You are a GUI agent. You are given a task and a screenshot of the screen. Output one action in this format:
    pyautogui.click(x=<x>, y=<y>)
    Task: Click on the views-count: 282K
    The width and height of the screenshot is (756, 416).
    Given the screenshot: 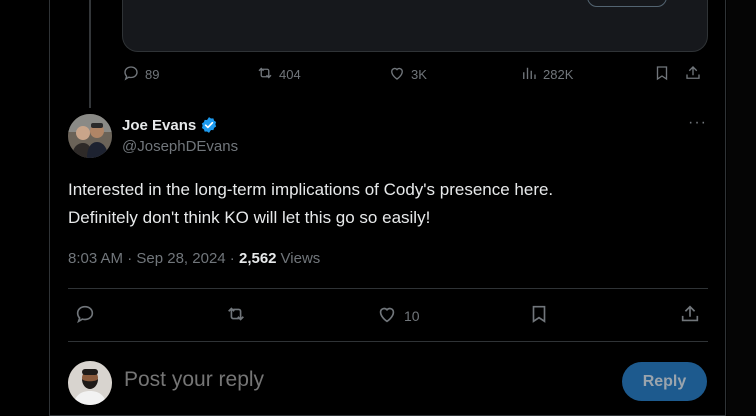 What is the action you would take?
    pyautogui.click(x=558, y=74)
    